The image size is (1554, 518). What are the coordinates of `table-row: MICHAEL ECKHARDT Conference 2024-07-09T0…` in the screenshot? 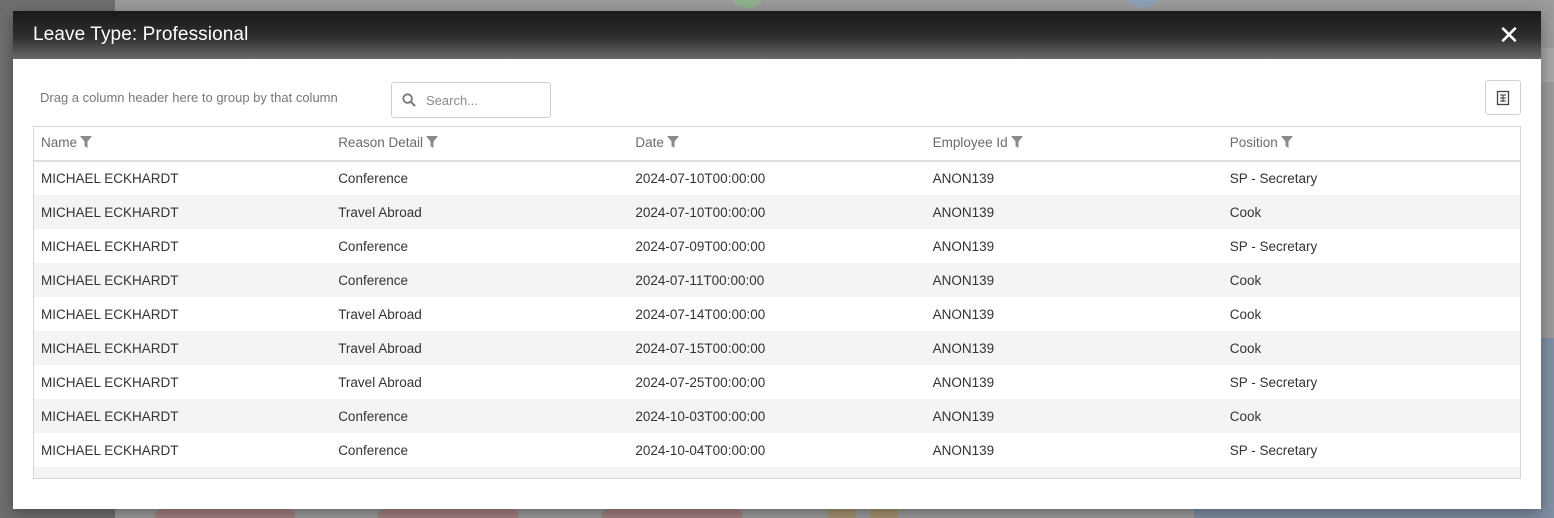 It's located at (777, 246).